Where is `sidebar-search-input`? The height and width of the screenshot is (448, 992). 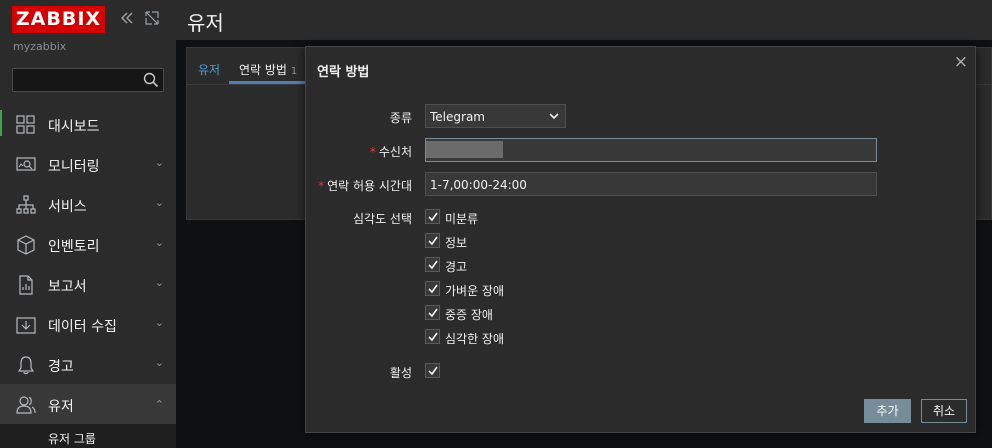 sidebar-search-input is located at coordinates (88, 80).